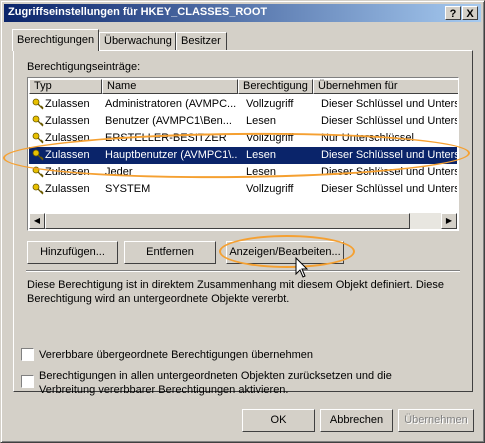  I want to click on inherit-checkbox, so click(27, 354).